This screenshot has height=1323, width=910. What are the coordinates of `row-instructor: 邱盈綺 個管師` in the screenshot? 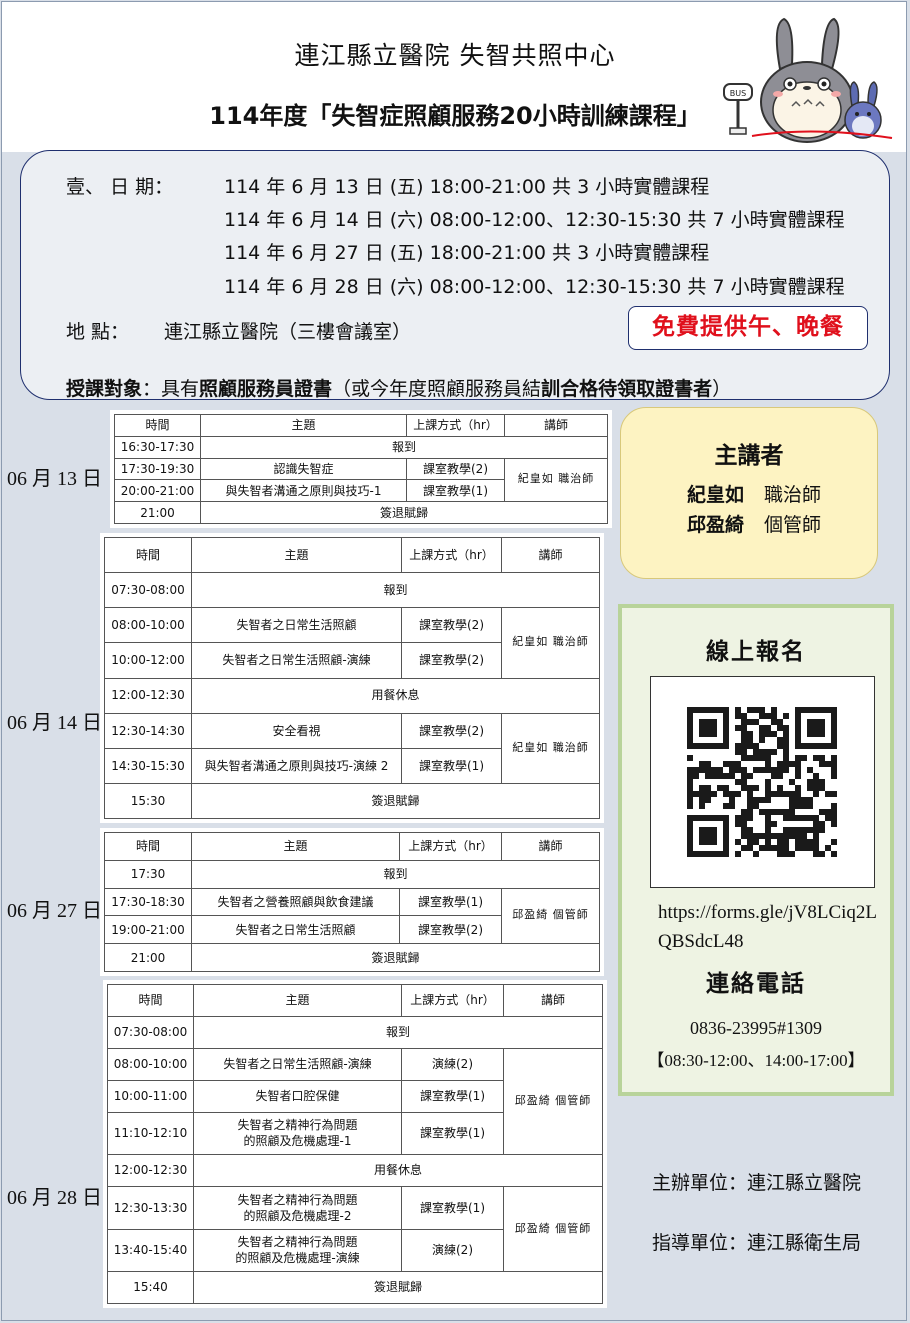 It's located at (550, 916).